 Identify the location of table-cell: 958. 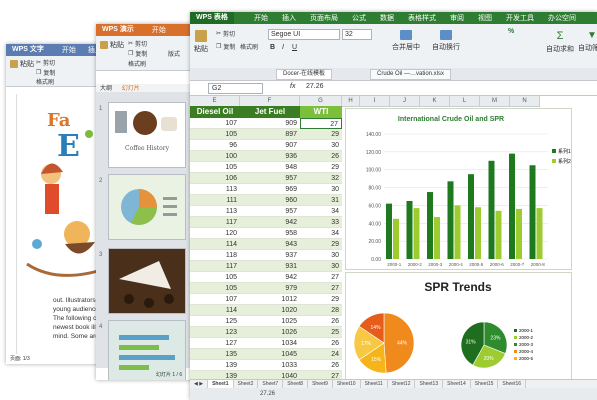
(270, 233).